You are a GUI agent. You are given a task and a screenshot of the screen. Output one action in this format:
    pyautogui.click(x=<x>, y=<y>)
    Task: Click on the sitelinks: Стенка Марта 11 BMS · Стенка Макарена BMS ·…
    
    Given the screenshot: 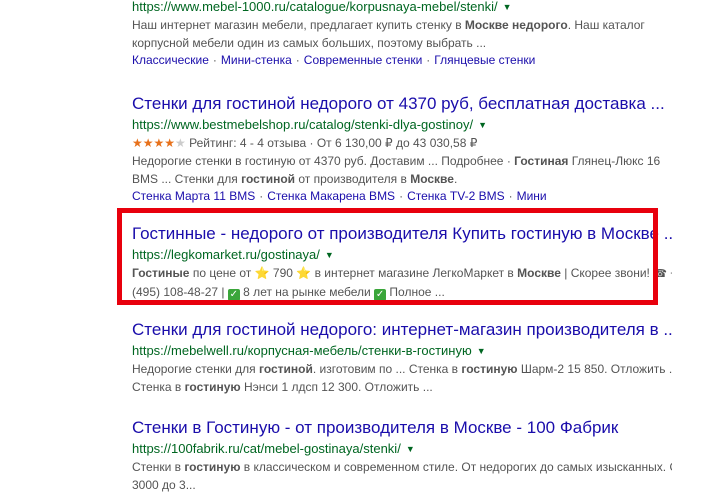 What is the action you would take?
    pyautogui.click(x=339, y=196)
    